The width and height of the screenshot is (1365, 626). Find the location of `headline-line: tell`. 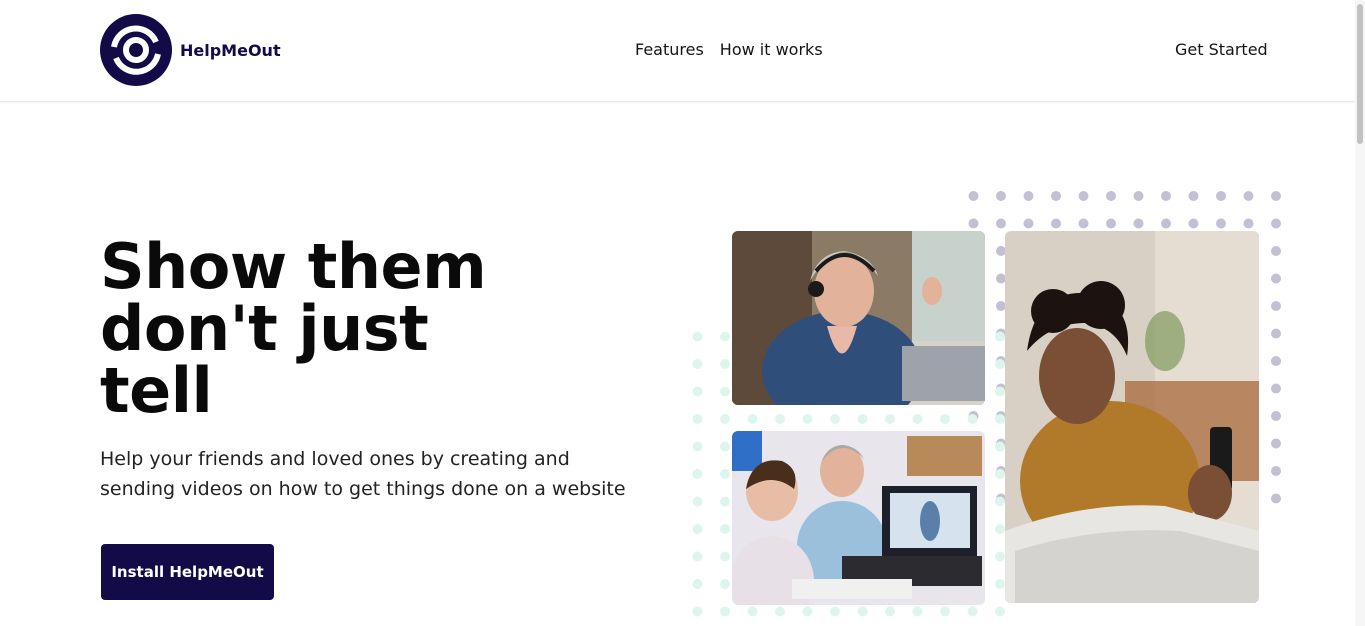

headline-line: tell is located at coordinates (156, 390).